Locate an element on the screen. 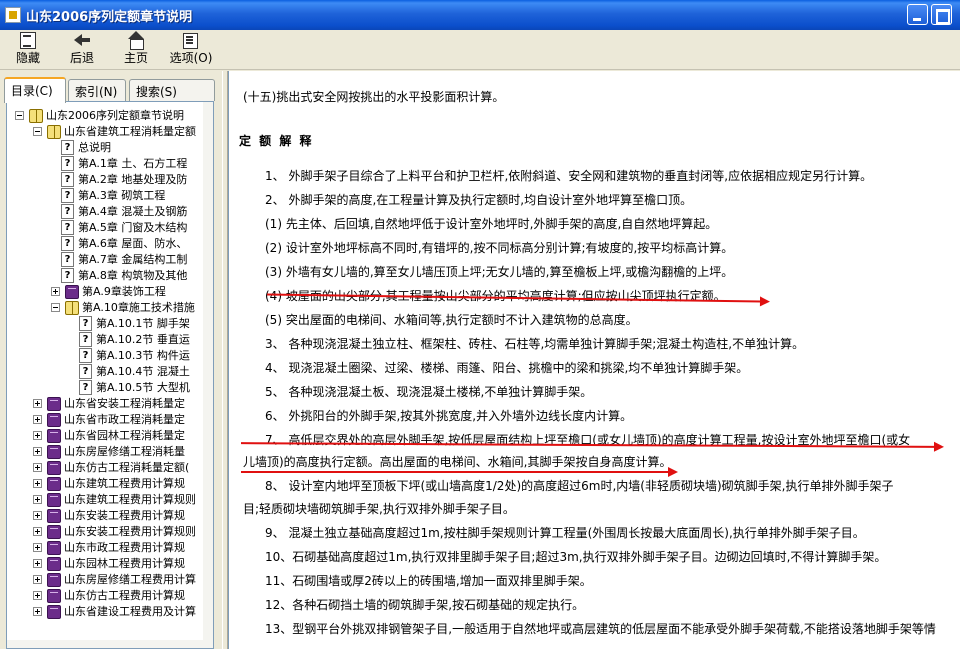 This screenshot has height=649, width=960. tree-node-label: 山东省建筑工程消耗量定额 is located at coordinates (130, 131).